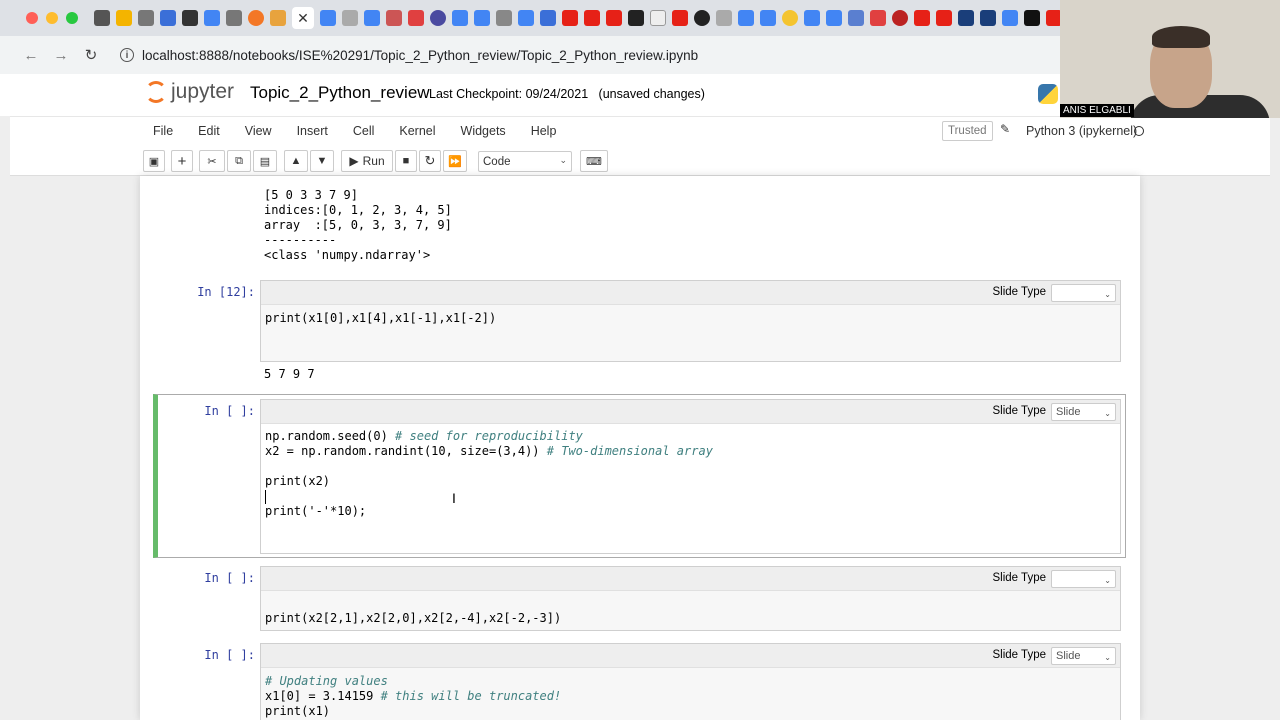  I want to click on menu-insert: Insert, so click(312, 131).